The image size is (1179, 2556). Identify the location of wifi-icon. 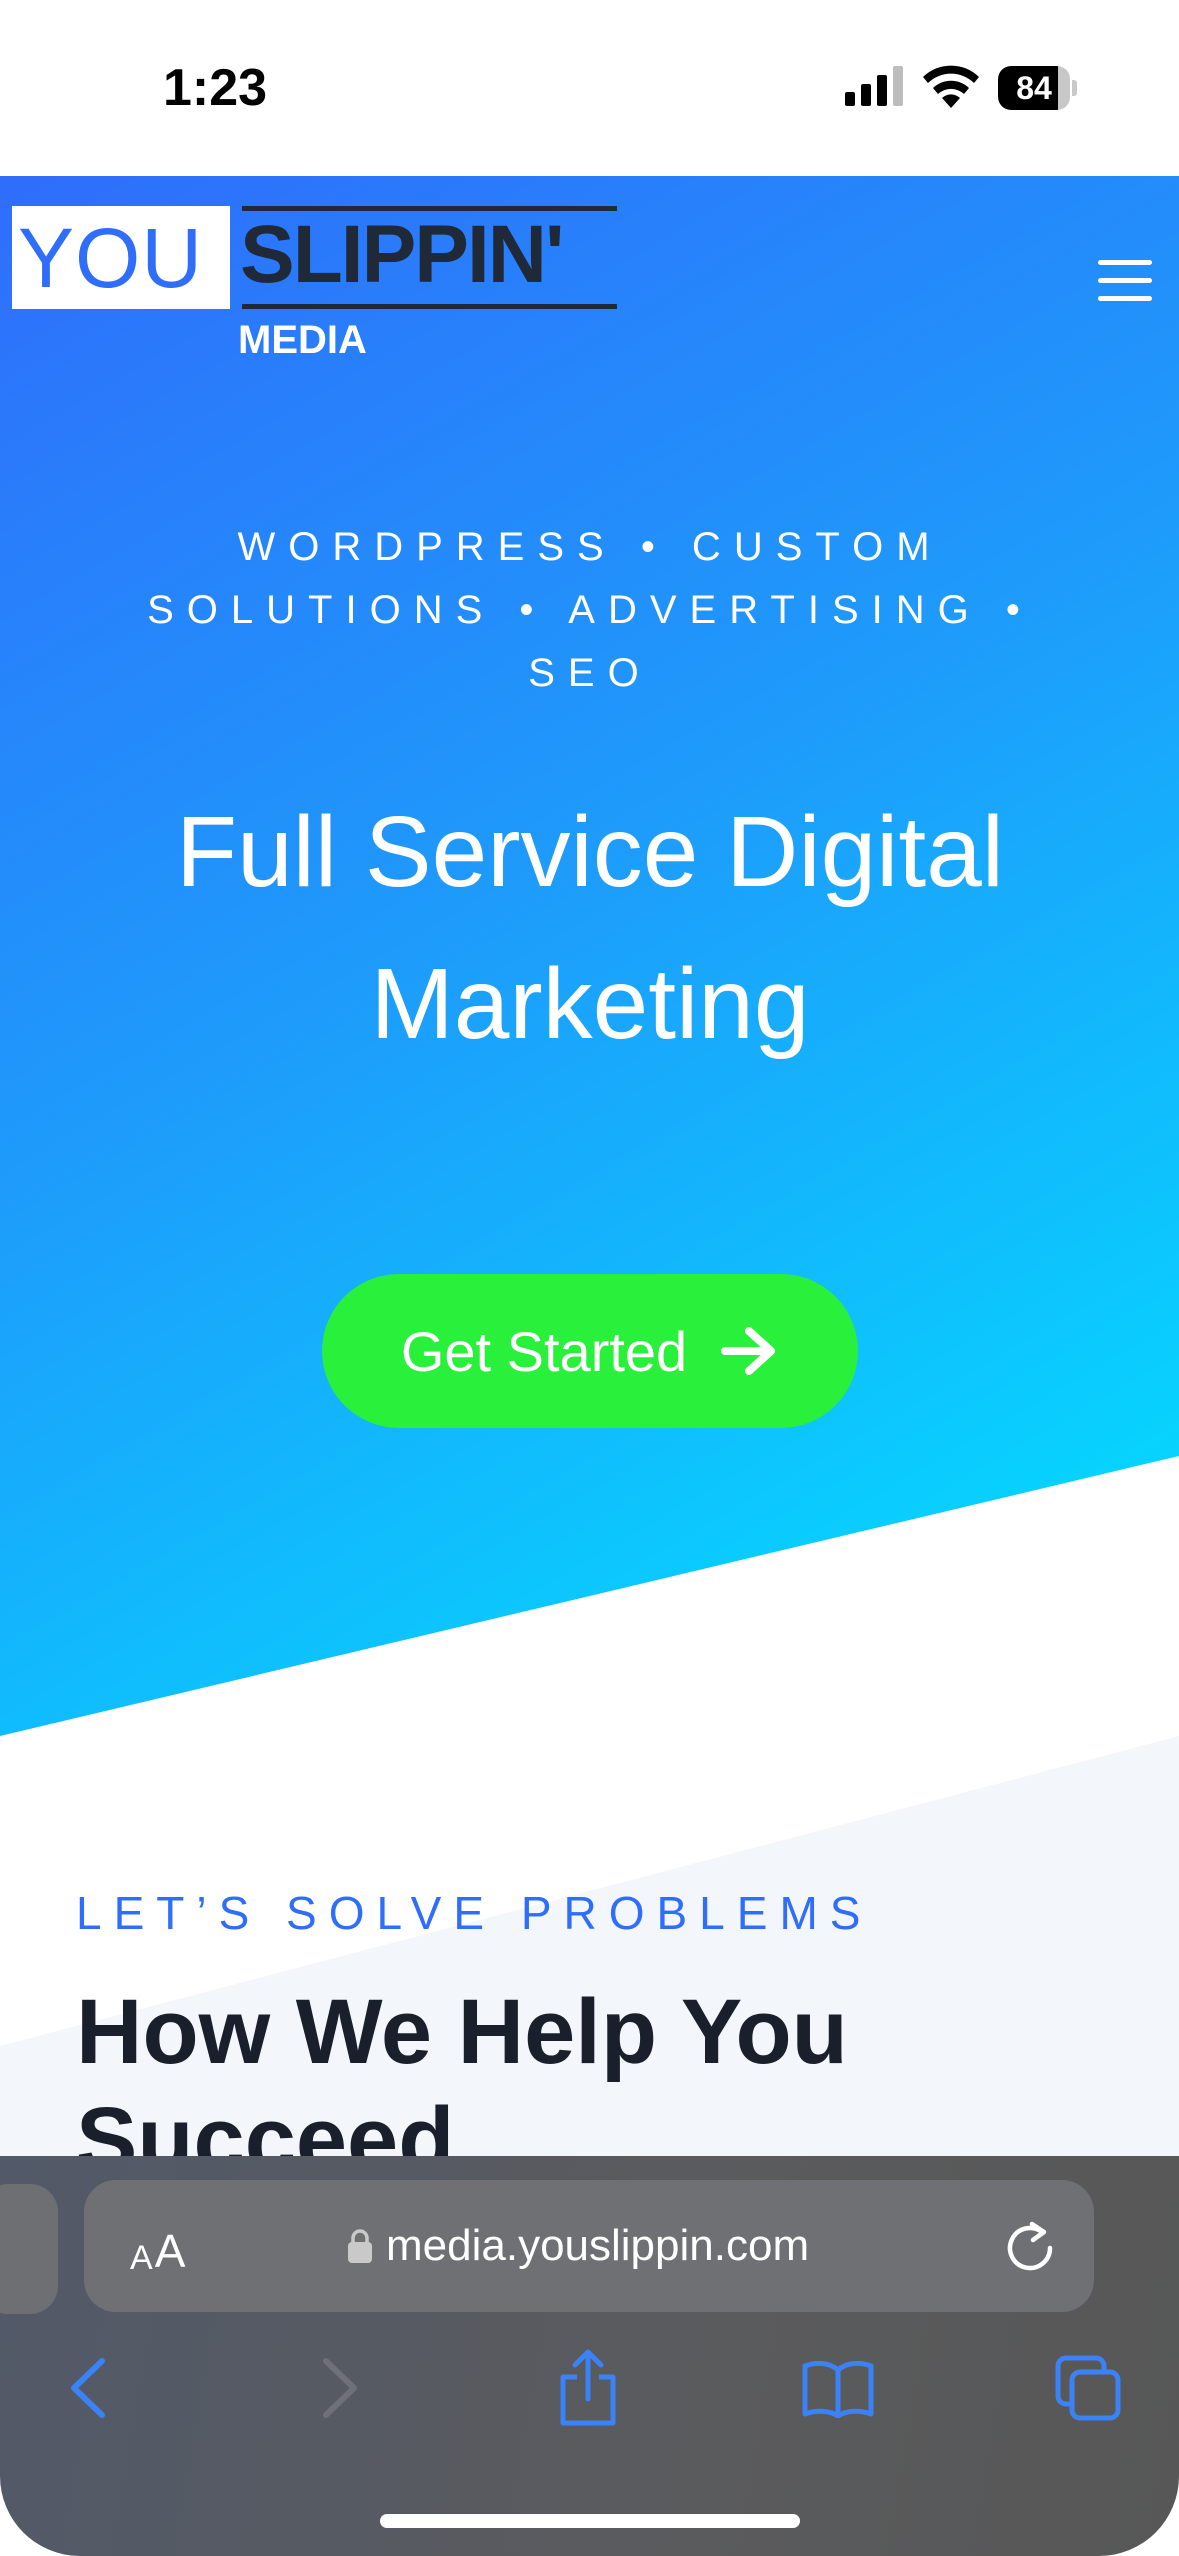
(951, 86).